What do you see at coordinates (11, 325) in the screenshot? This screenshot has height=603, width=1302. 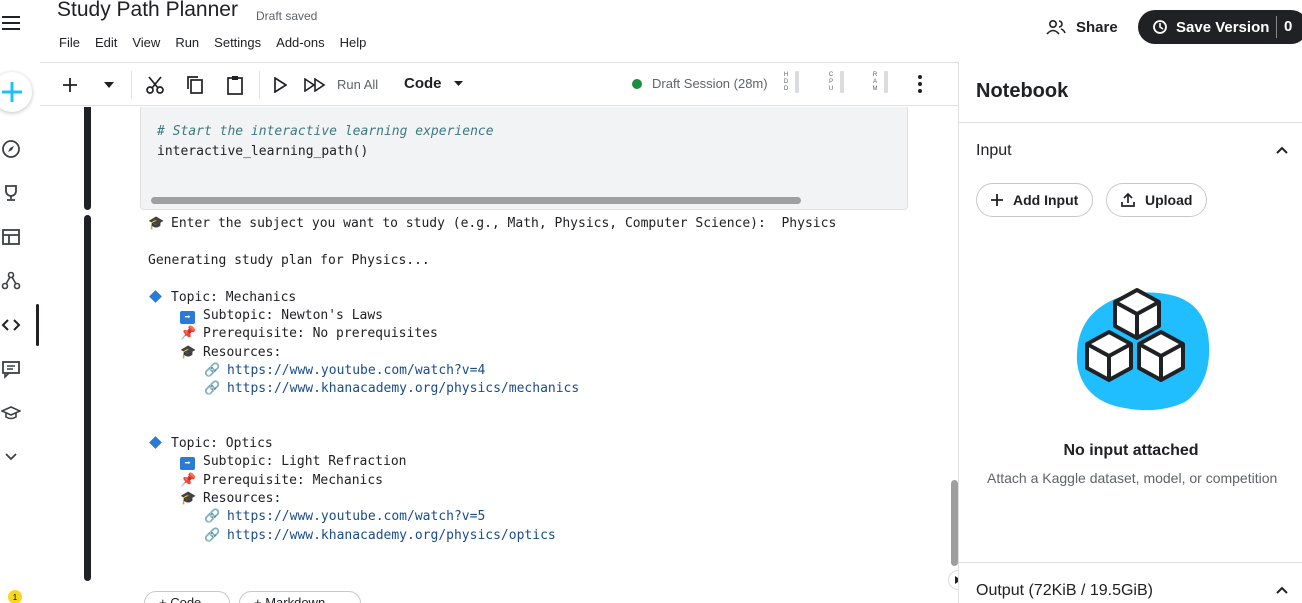 I see `code-icon` at bounding box center [11, 325].